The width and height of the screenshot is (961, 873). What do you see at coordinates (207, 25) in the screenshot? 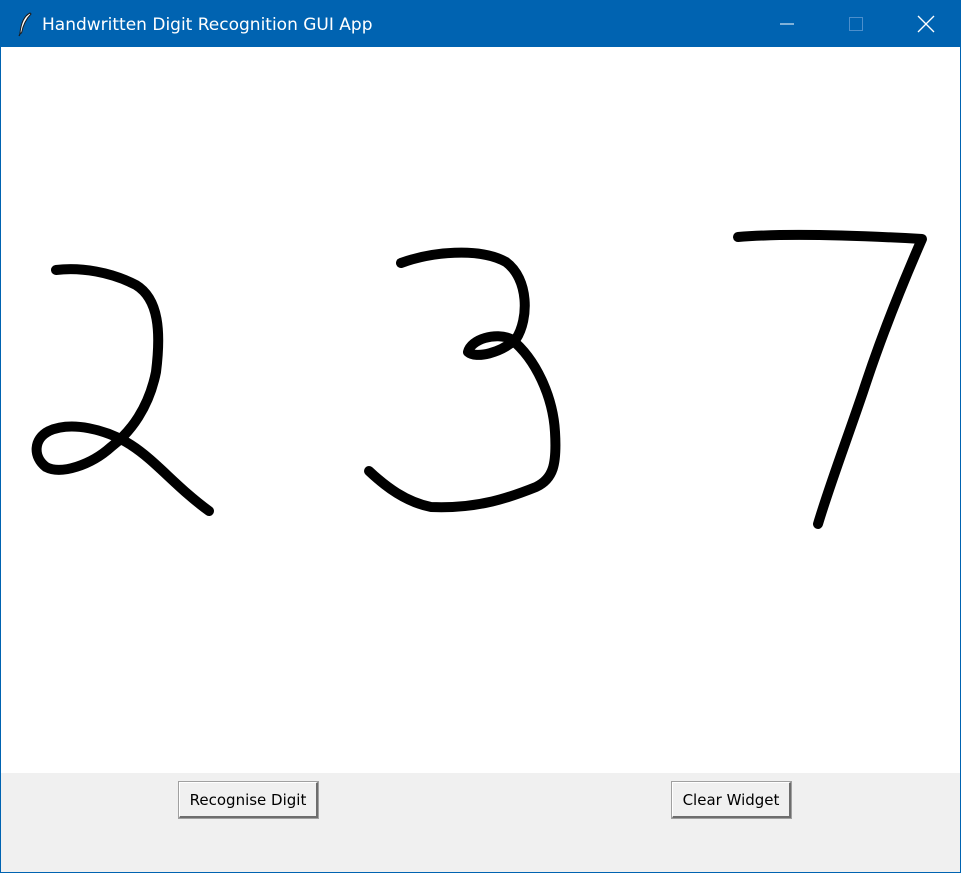
I see `window-title: Handwritten Digit Recognition GUI App` at bounding box center [207, 25].